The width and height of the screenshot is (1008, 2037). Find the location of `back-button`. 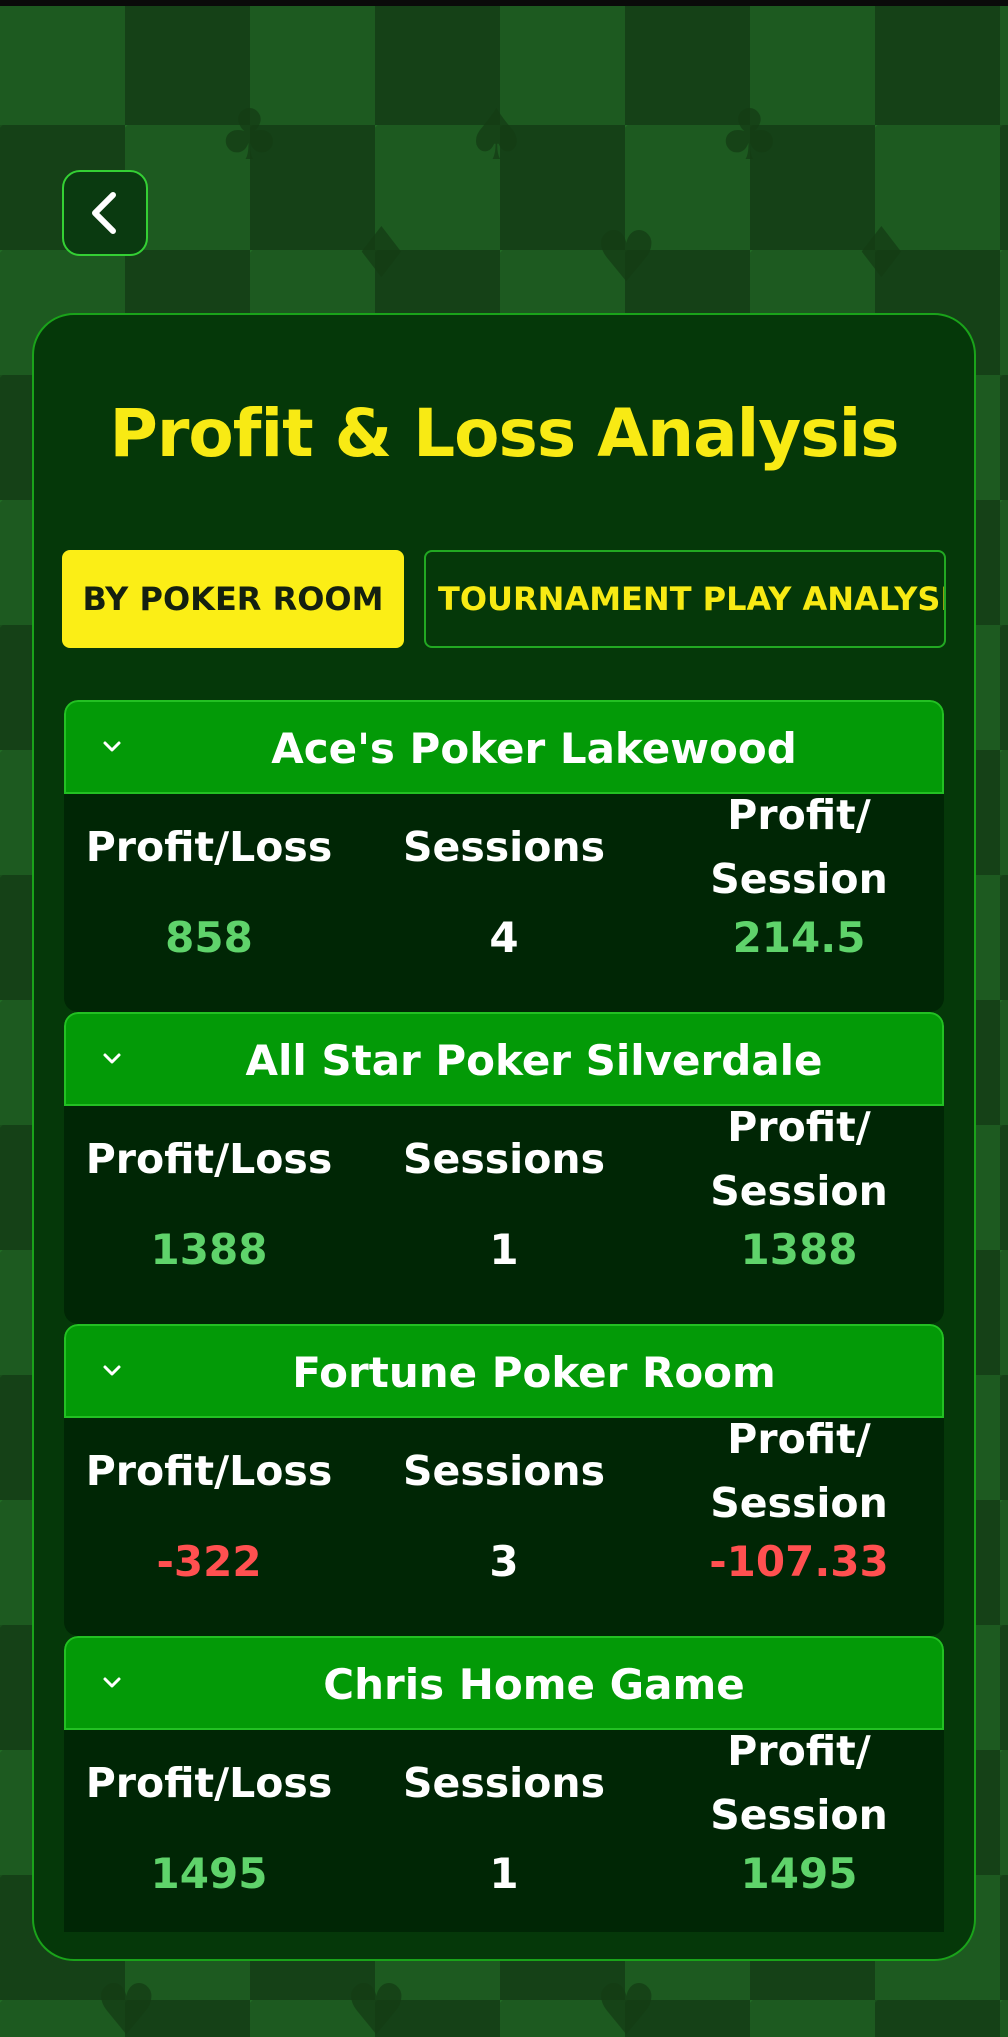

back-button is located at coordinates (105, 213).